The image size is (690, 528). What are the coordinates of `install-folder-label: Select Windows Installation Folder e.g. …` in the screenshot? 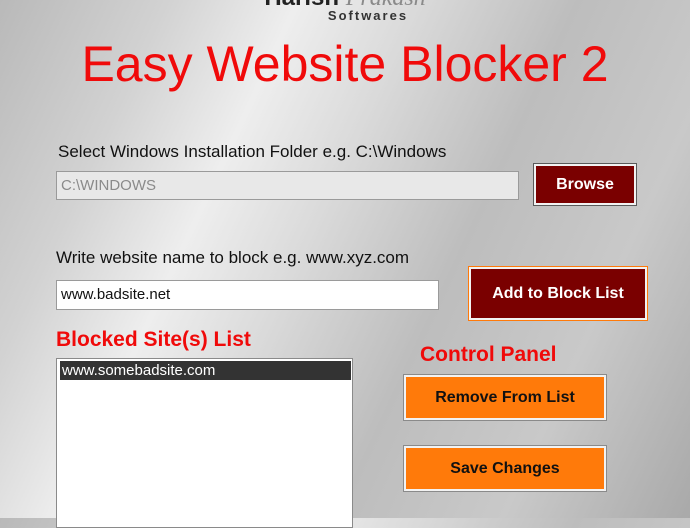 It's located at (252, 151).